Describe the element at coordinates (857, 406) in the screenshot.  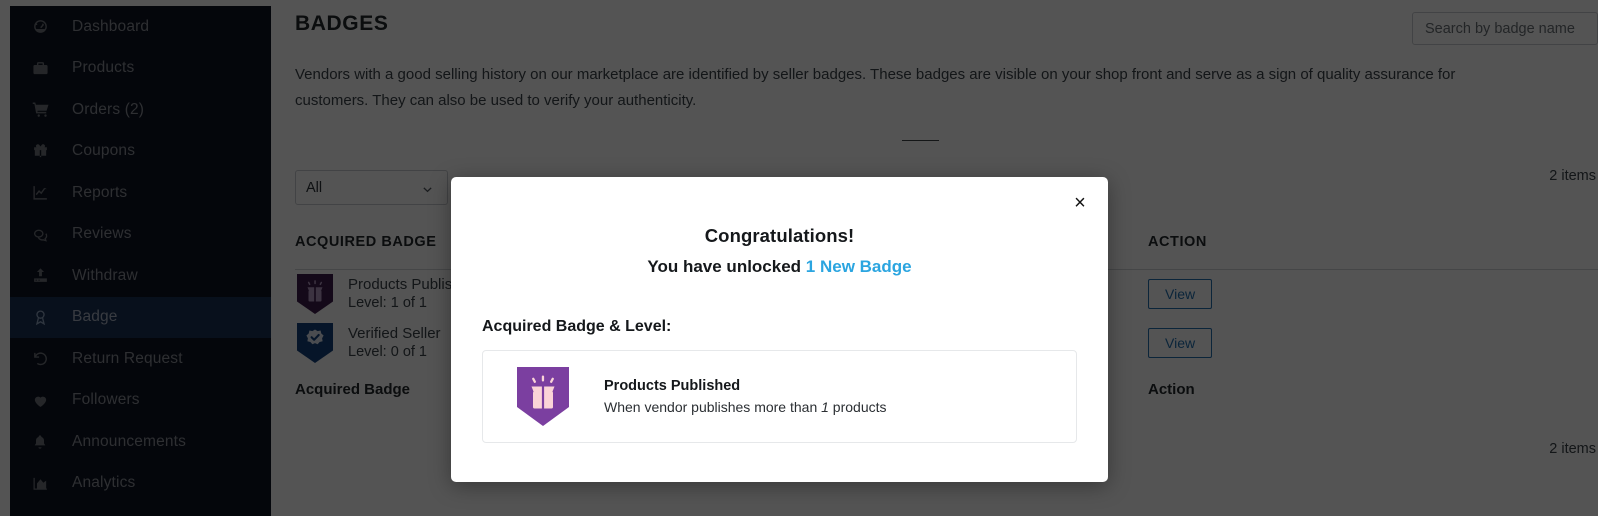
I see `desc-suffix: products` at that location.